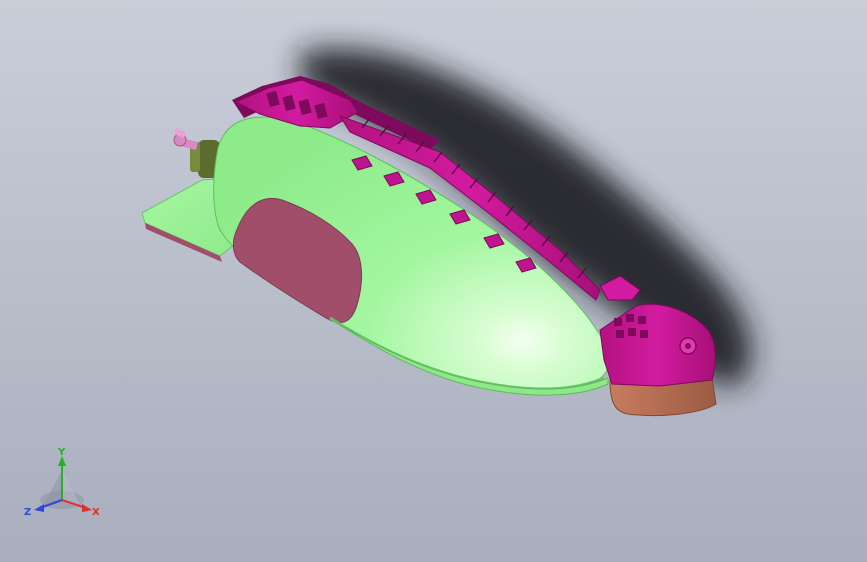 The width and height of the screenshot is (867, 562). Describe the element at coordinates (27, 512) in the screenshot. I see `z-axis-label: Z` at that location.